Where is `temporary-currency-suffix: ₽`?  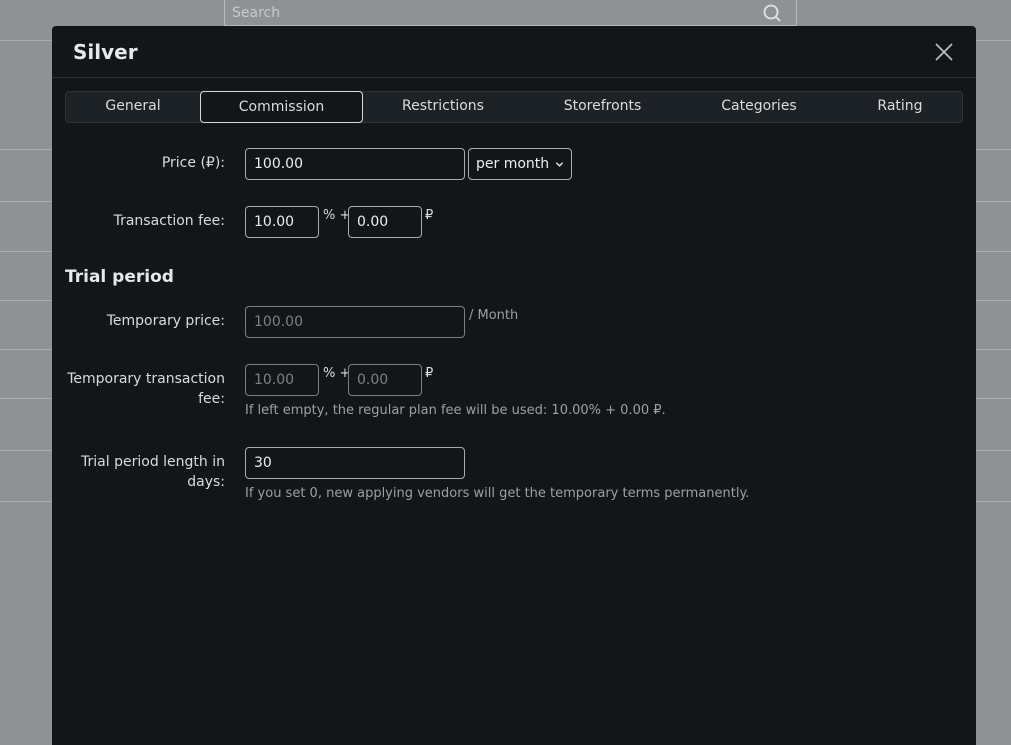
temporary-currency-suffix: ₽ is located at coordinates (429, 373).